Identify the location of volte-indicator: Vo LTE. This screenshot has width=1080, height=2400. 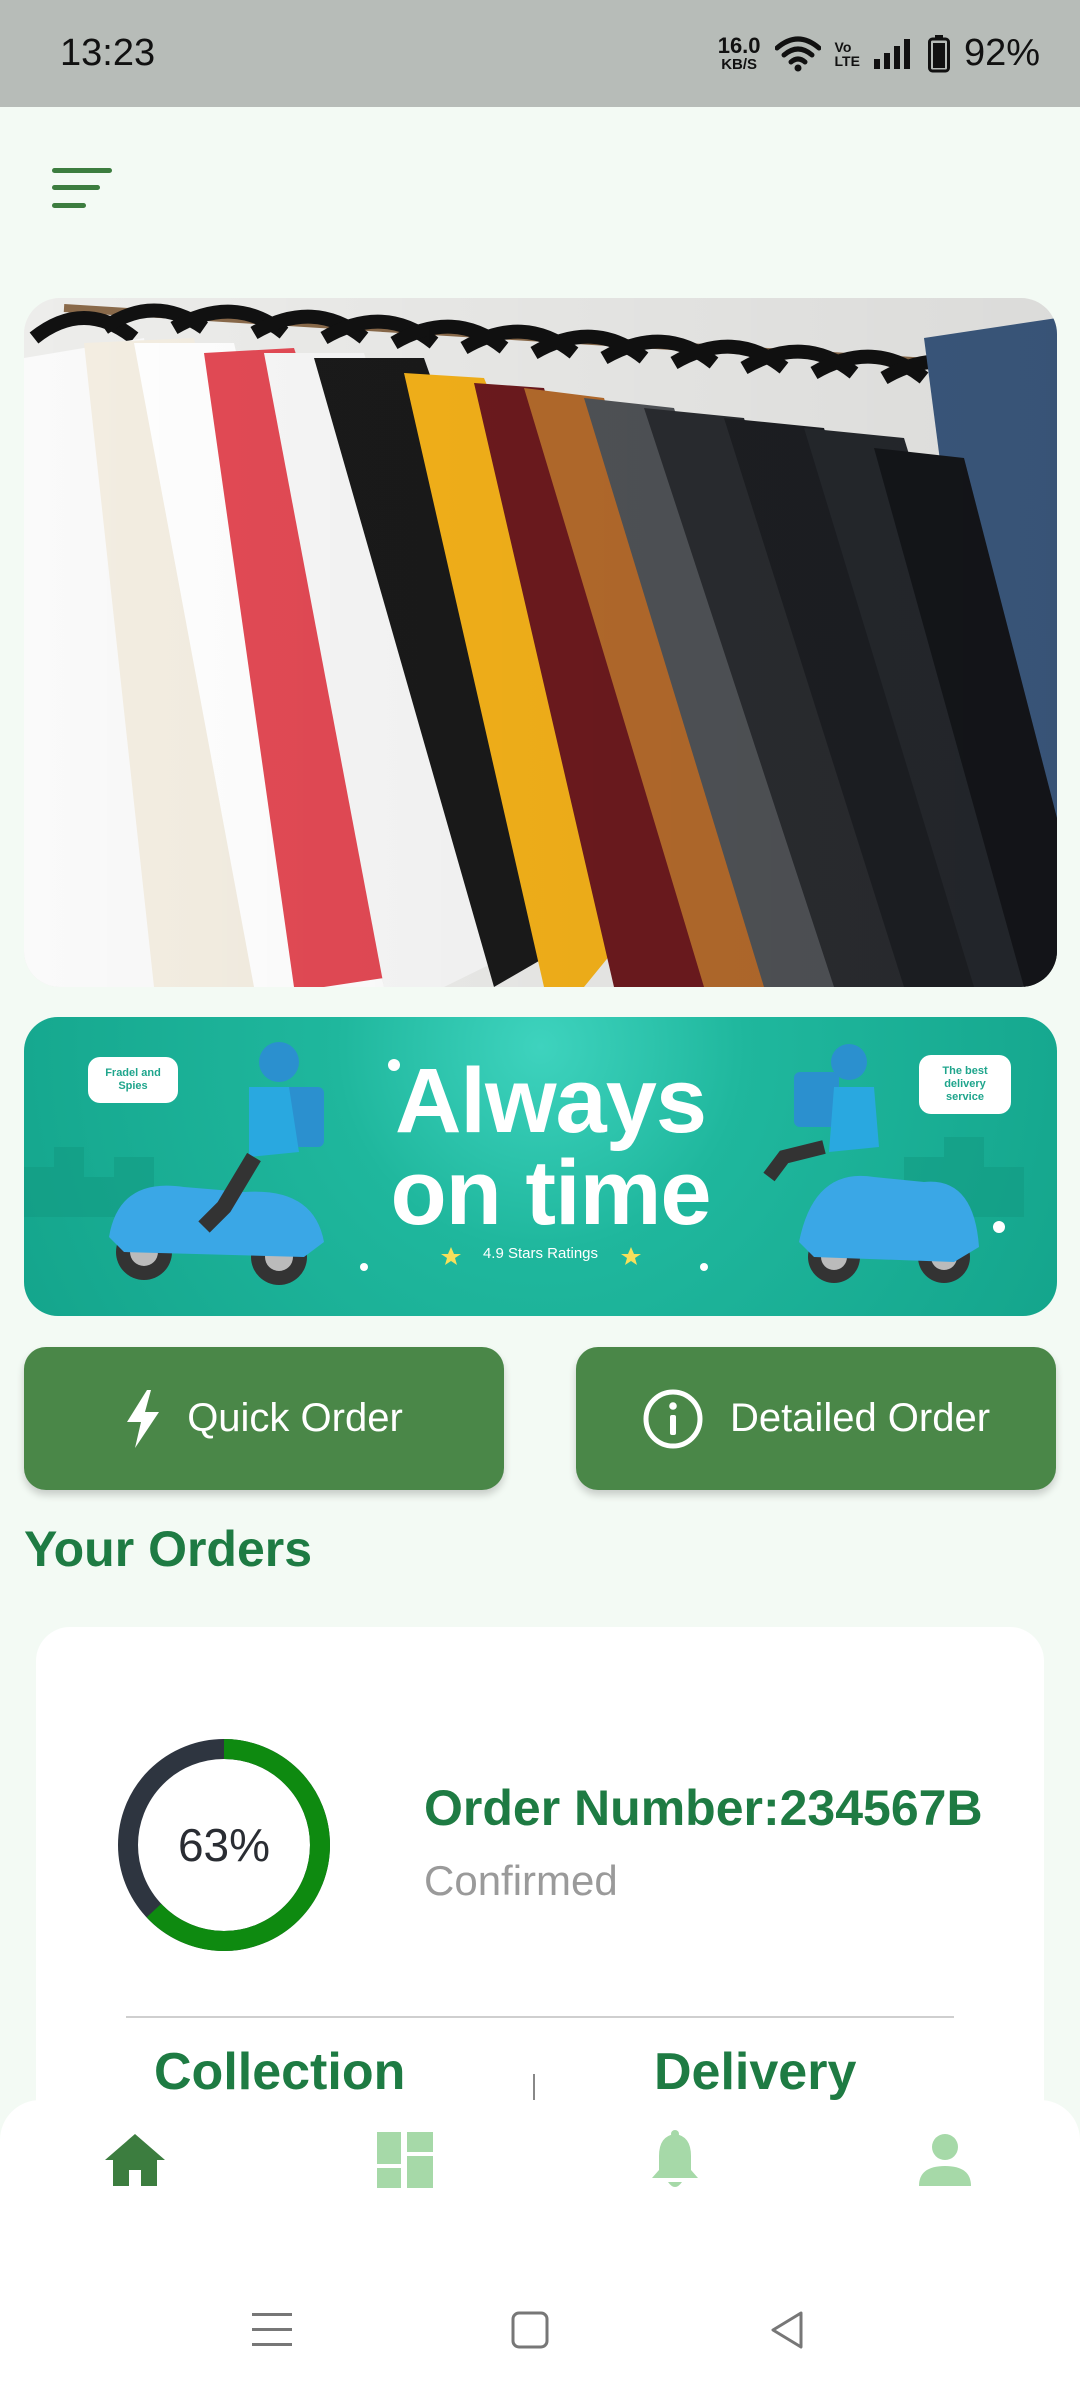
(847, 54).